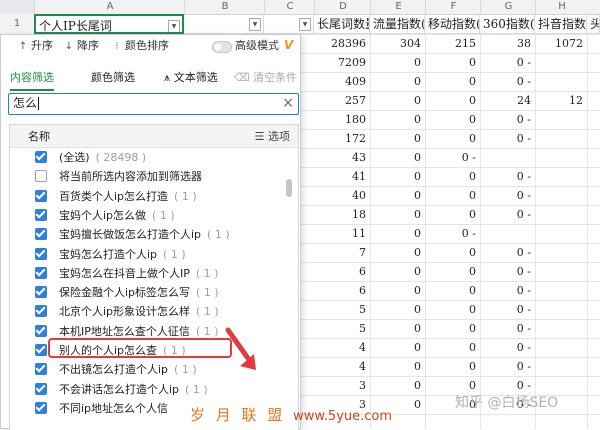 Image resolution: width=600 pixels, height=430 pixels. Describe the element at coordinates (450, 43) in the screenshot. I see `data-cell: 215` at that location.